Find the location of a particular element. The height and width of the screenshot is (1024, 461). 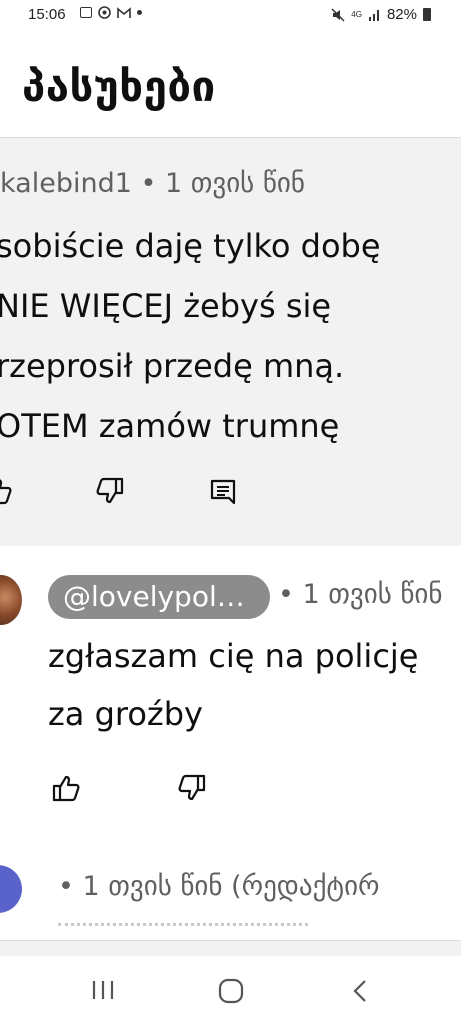

notification-icons is located at coordinates (111, 12).